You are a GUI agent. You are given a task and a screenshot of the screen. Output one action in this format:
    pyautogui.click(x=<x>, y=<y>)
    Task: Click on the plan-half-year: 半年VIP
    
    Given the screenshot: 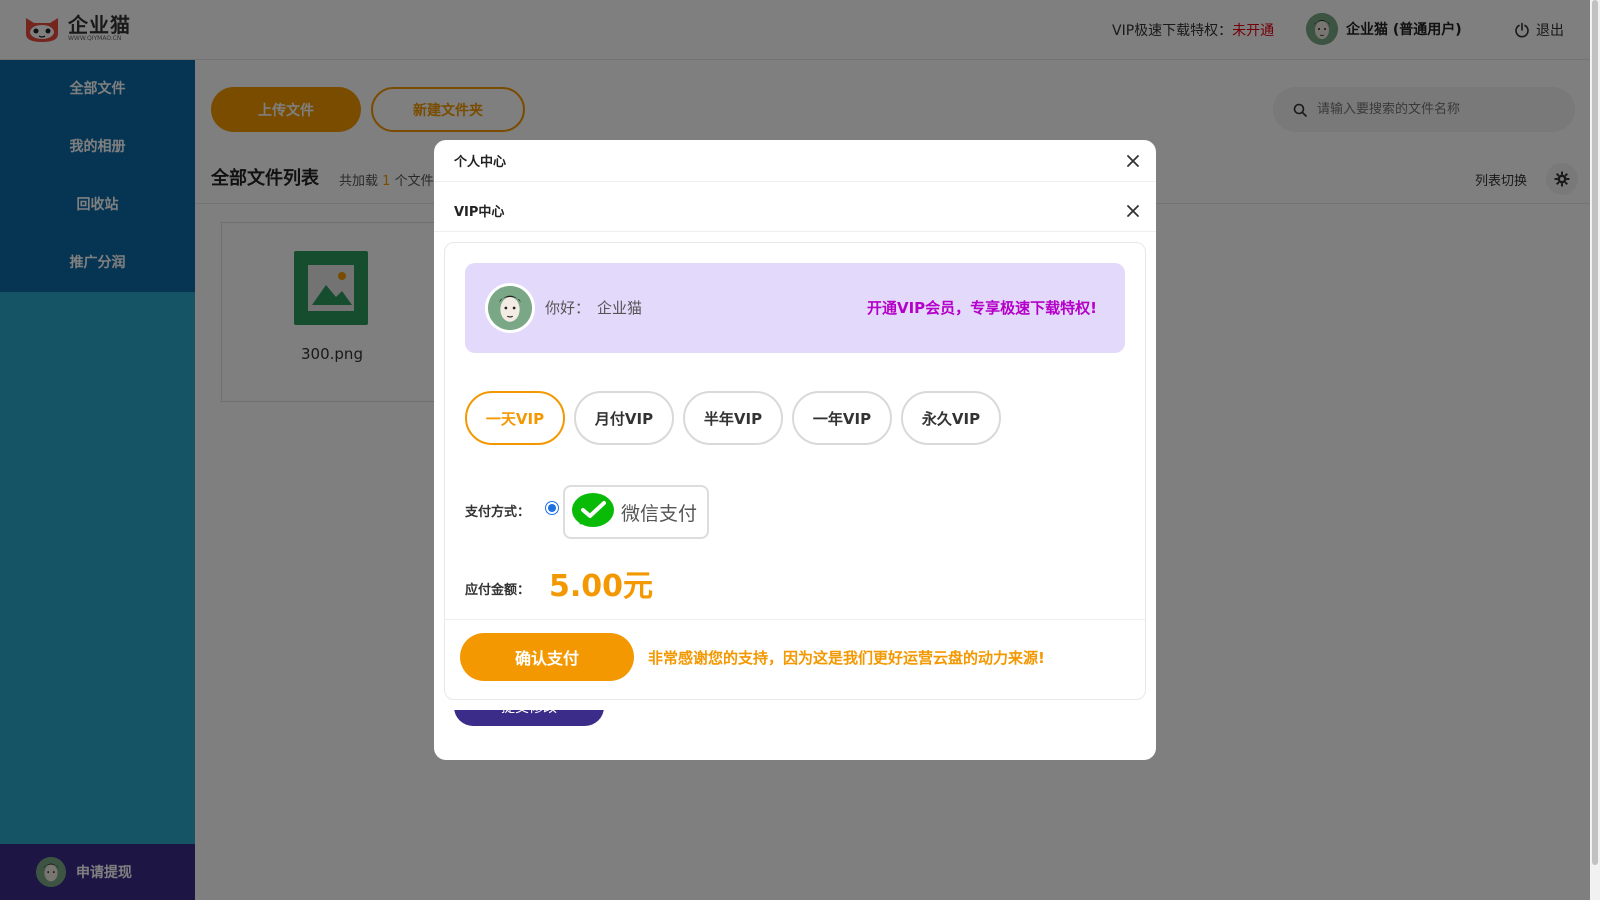 What is the action you would take?
    pyautogui.click(x=733, y=418)
    